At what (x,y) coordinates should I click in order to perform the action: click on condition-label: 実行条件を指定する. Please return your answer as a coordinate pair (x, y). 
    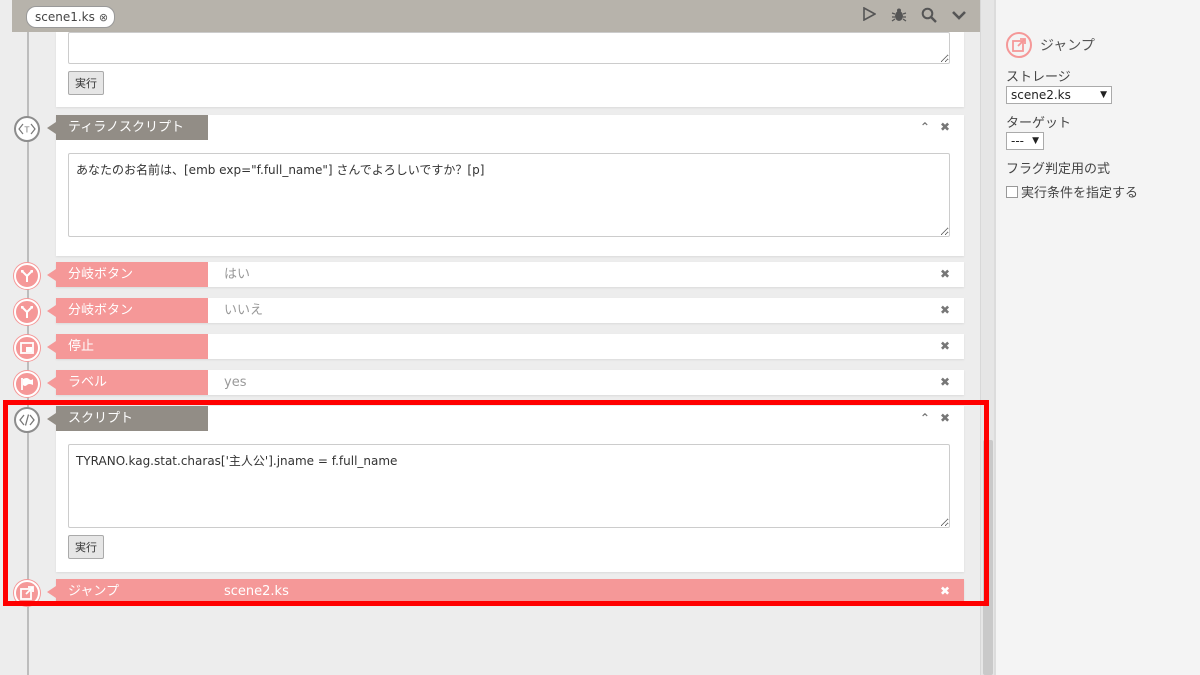
    Looking at the image, I should click on (1080, 193).